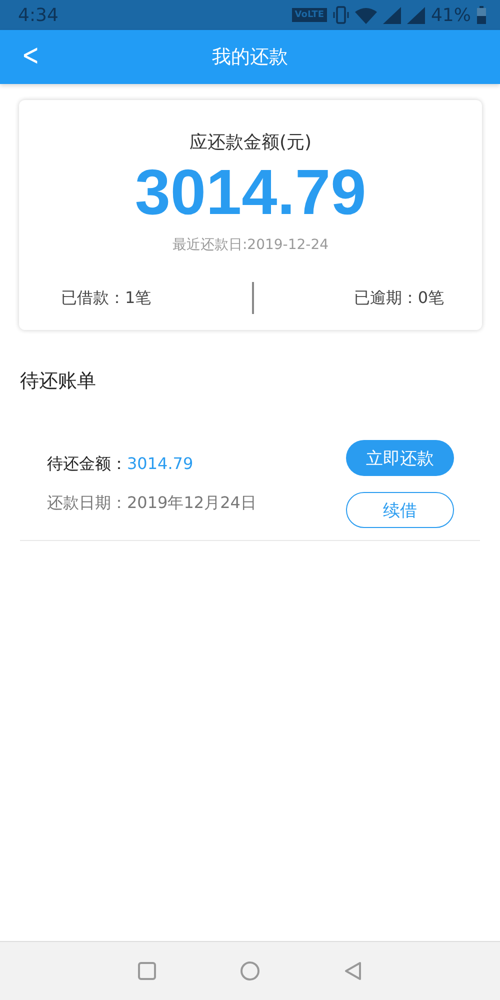 The image size is (500, 1000). What do you see at coordinates (250, 142) in the screenshot?
I see `amount-label: 应还款金额(元)` at bounding box center [250, 142].